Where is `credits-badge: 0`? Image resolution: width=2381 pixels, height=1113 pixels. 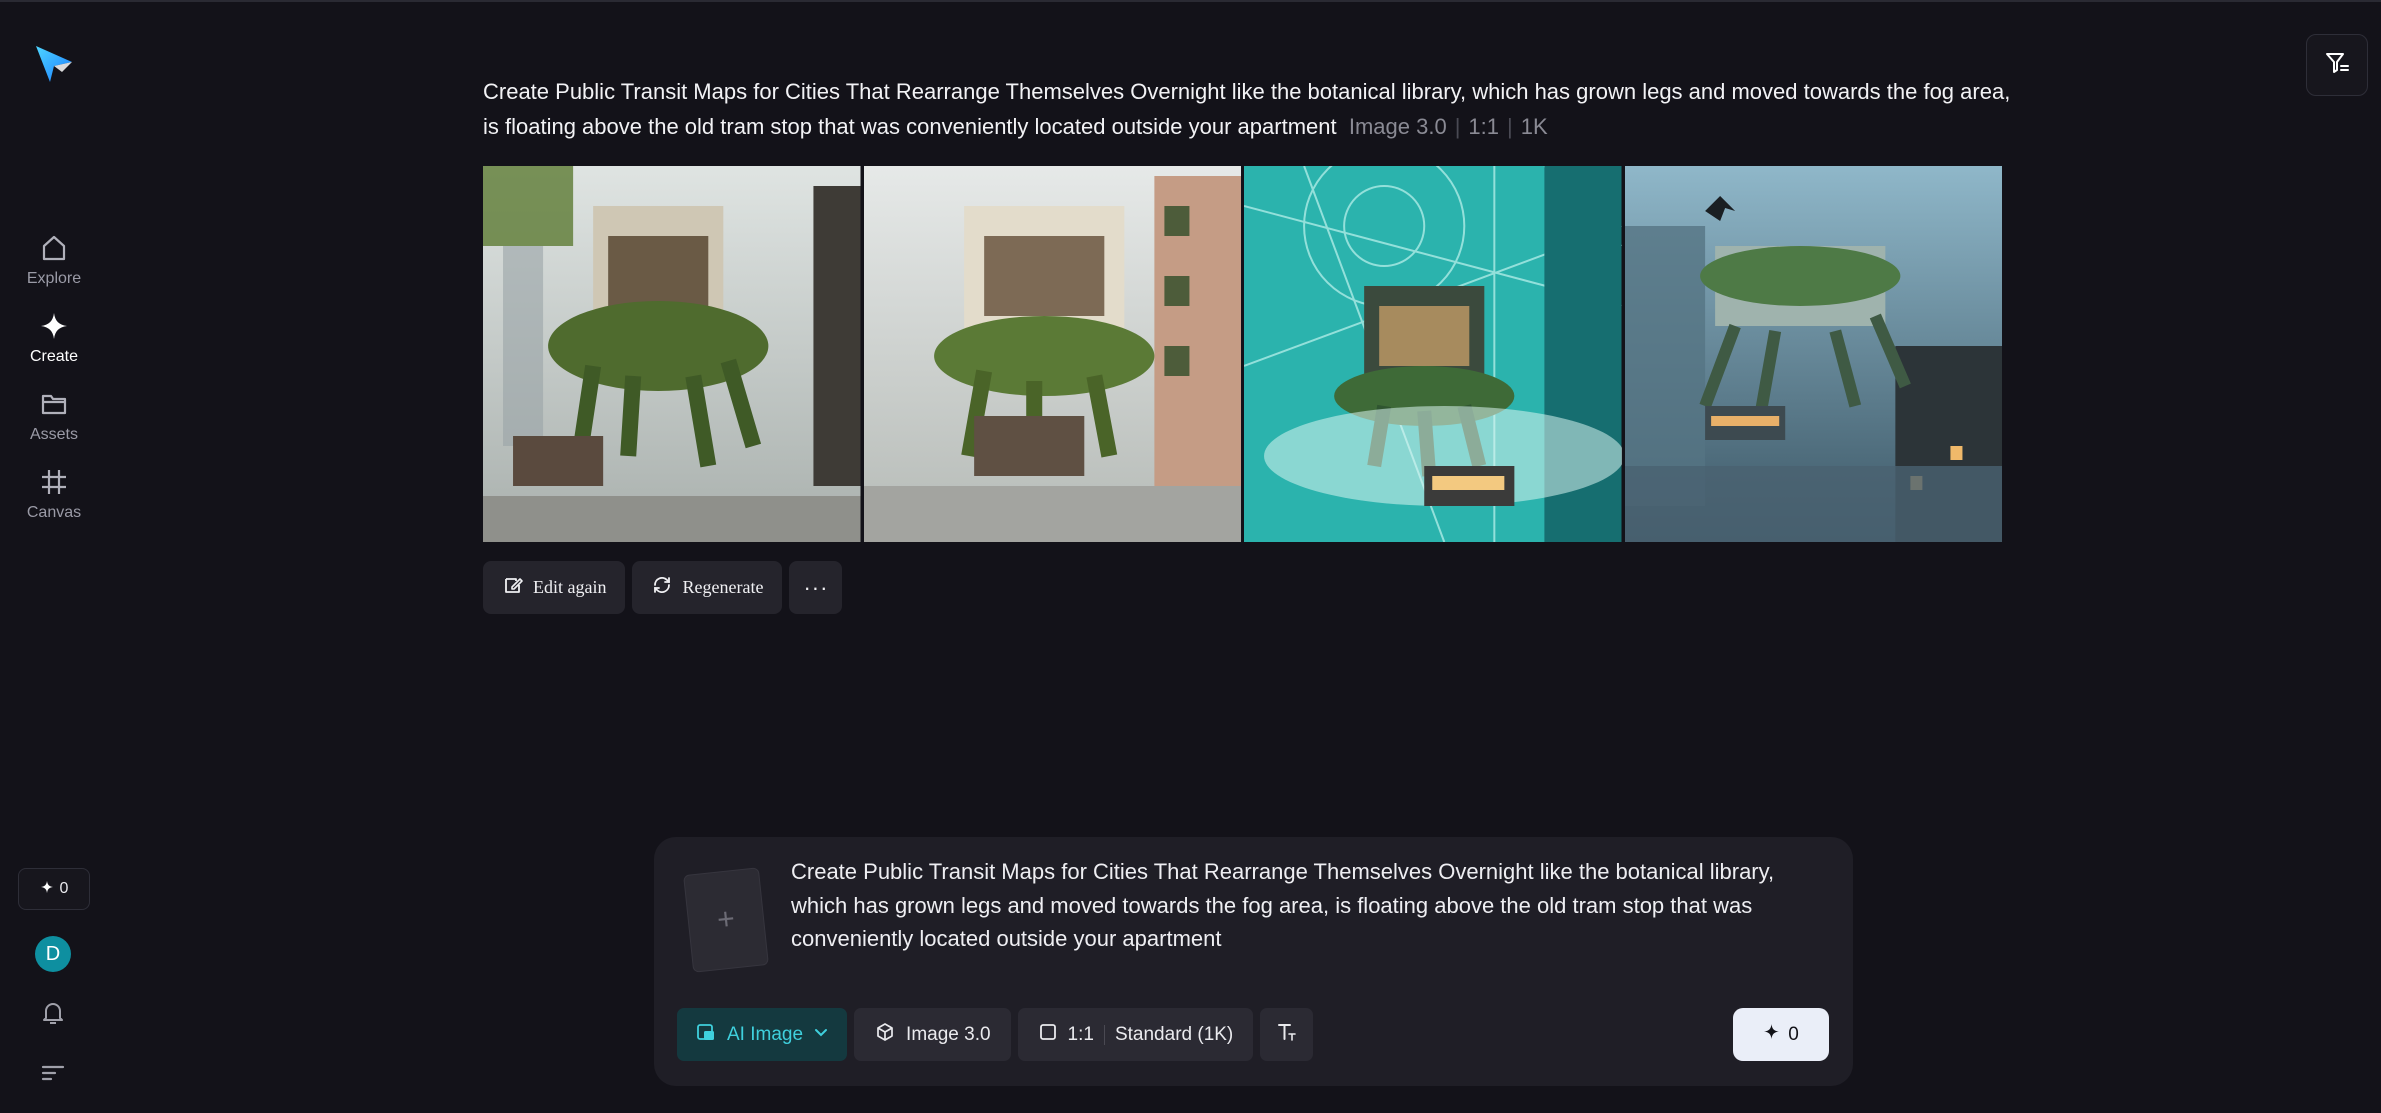 credits-badge: 0 is located at coordinates (54, 889).